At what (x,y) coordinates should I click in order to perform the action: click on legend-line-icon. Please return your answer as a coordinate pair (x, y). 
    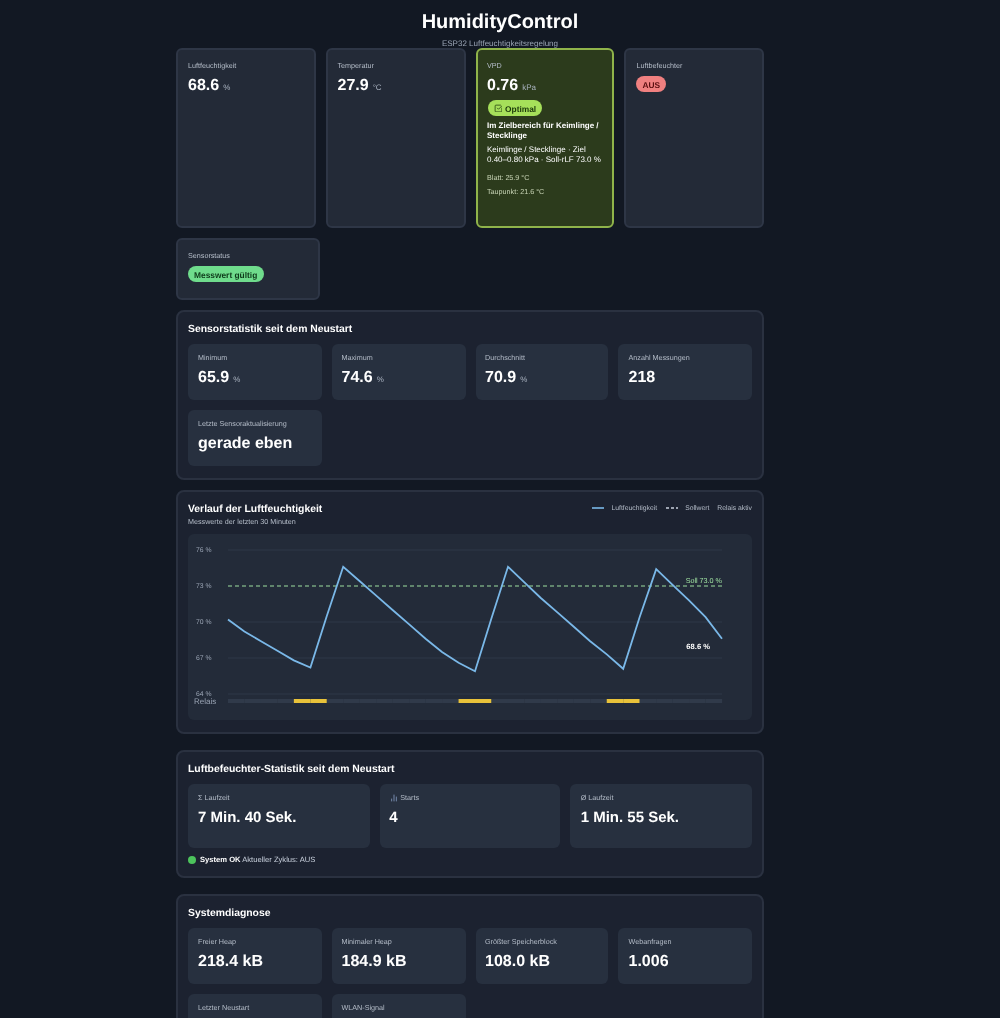
    Looking at the image, I should click on (597, 508).